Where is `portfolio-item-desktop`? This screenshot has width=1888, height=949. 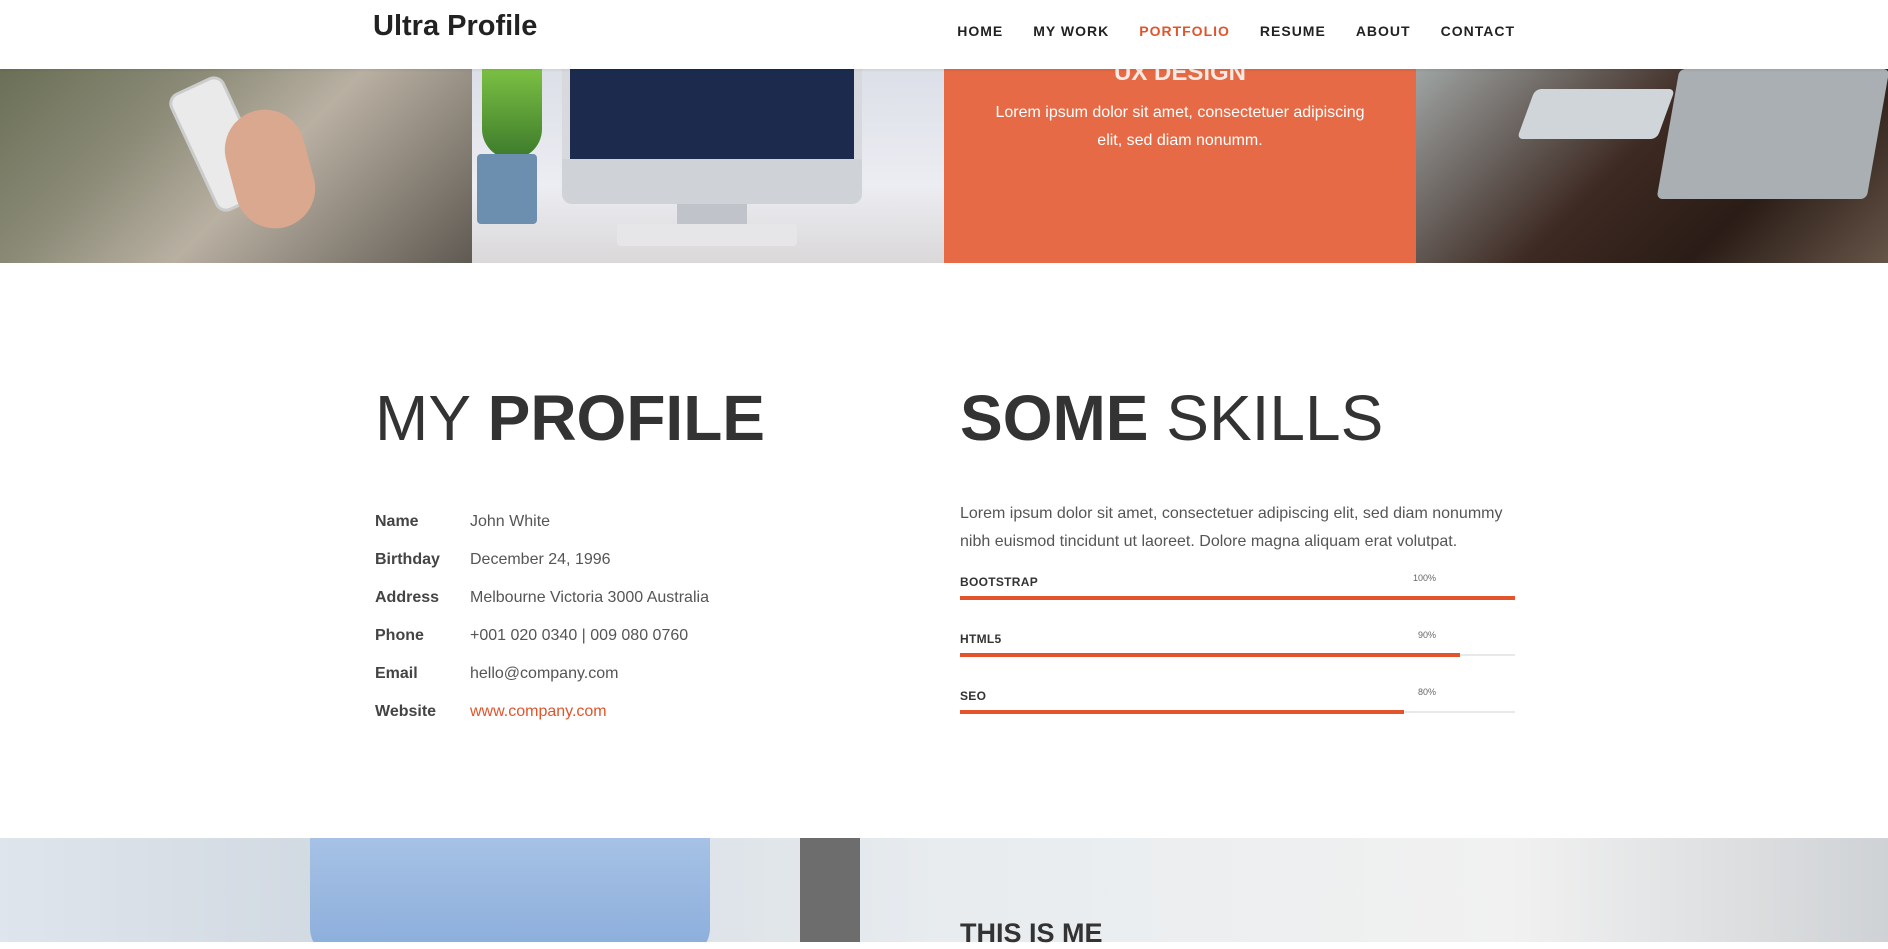 portfolio-item-desktop is located at coordinates (708, 166).